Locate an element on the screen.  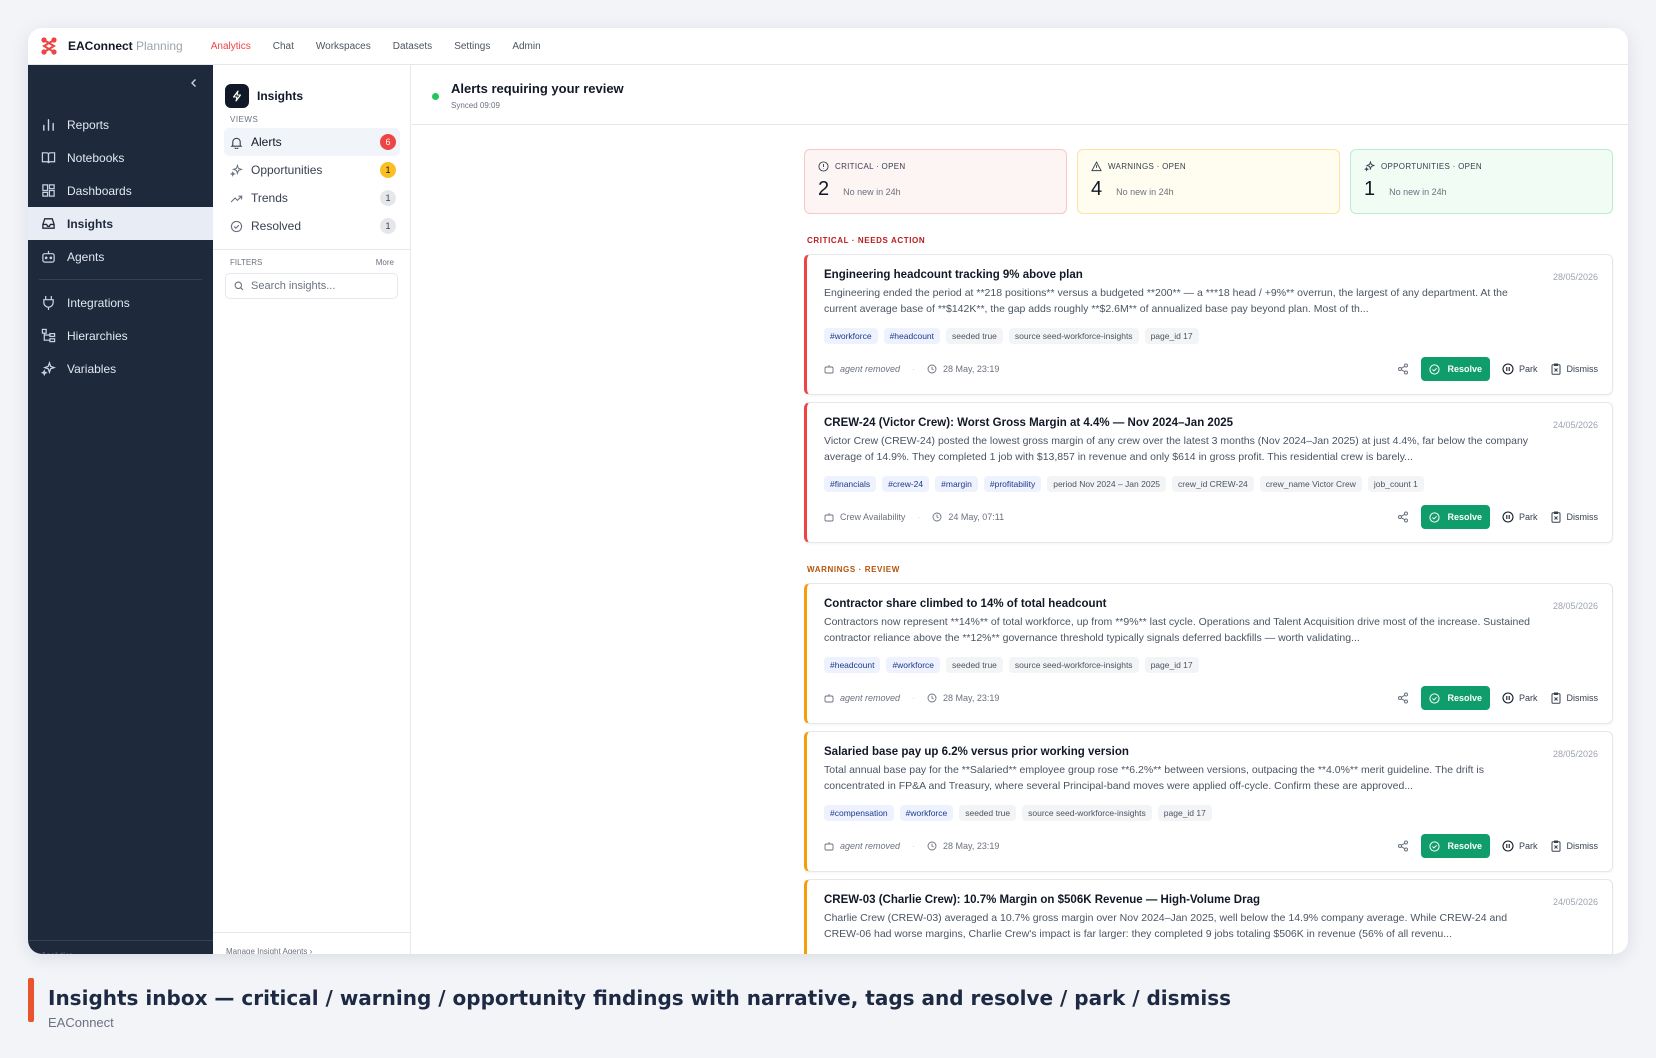
sidebar-item-dashboards: Dashboards is located at coordinates (120, 190).